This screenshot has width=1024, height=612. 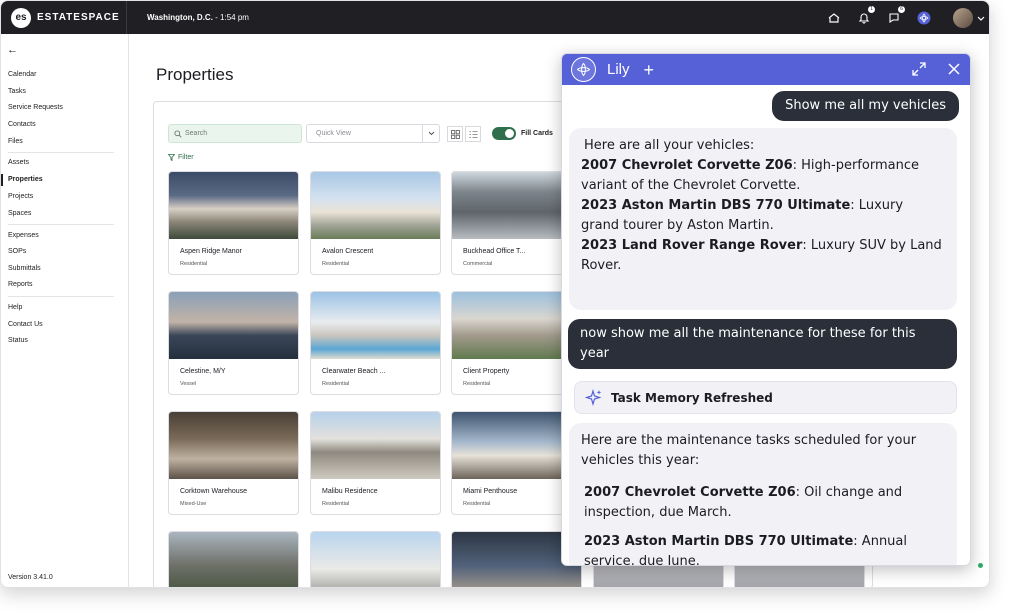 I want to click on bell-icon: 1, so click(x=864, y=17).